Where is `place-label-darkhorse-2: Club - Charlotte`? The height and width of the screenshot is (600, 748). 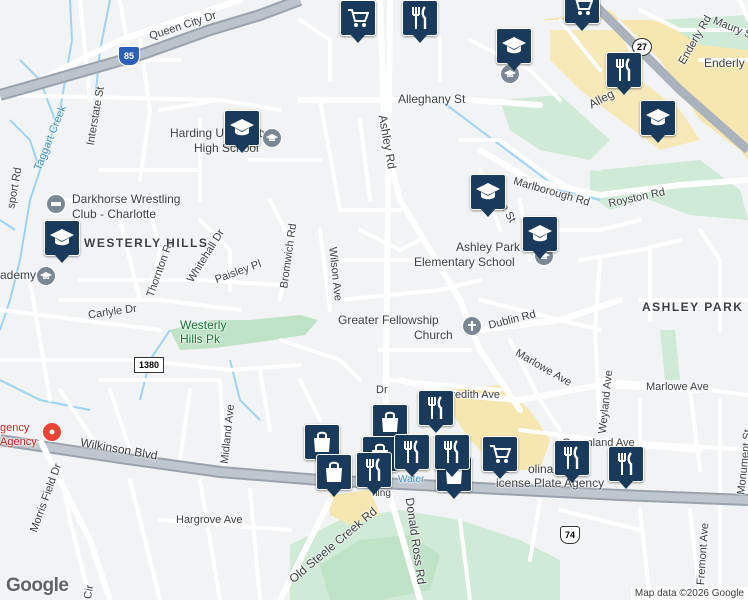
place-label-darkhorse-2: Club - Charlotte is located at coordinates (114, 214).